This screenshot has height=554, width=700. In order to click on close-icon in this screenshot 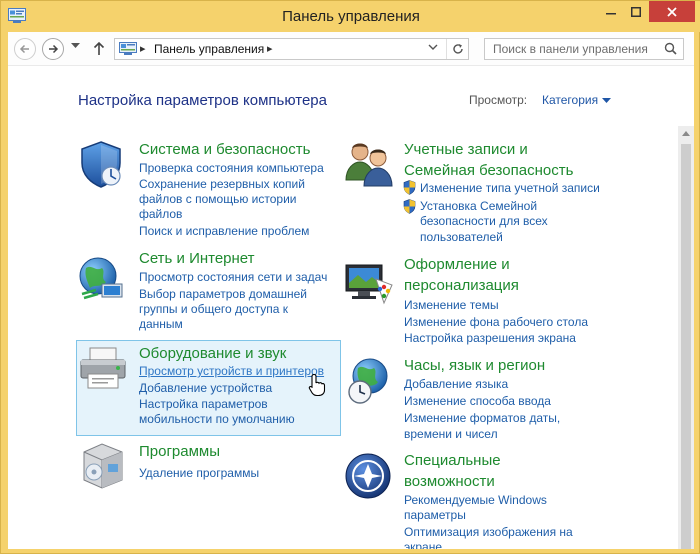, I will do `click(672, 11)`.